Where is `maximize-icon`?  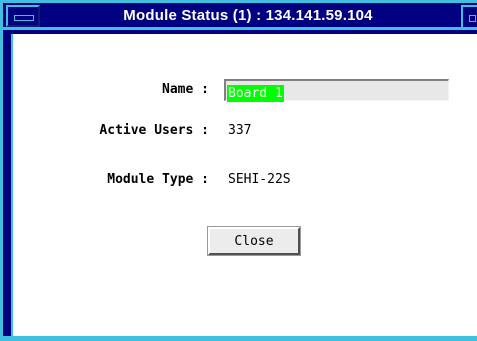 maximize-icon is located at coordinates (472, 18).